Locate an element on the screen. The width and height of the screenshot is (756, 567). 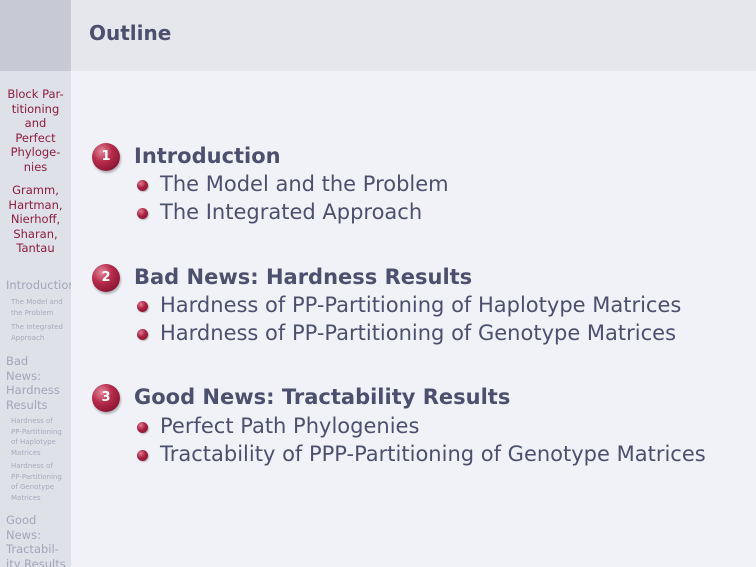
sidebar-subsection-line: the Problem is located at coordinates (32, 312).